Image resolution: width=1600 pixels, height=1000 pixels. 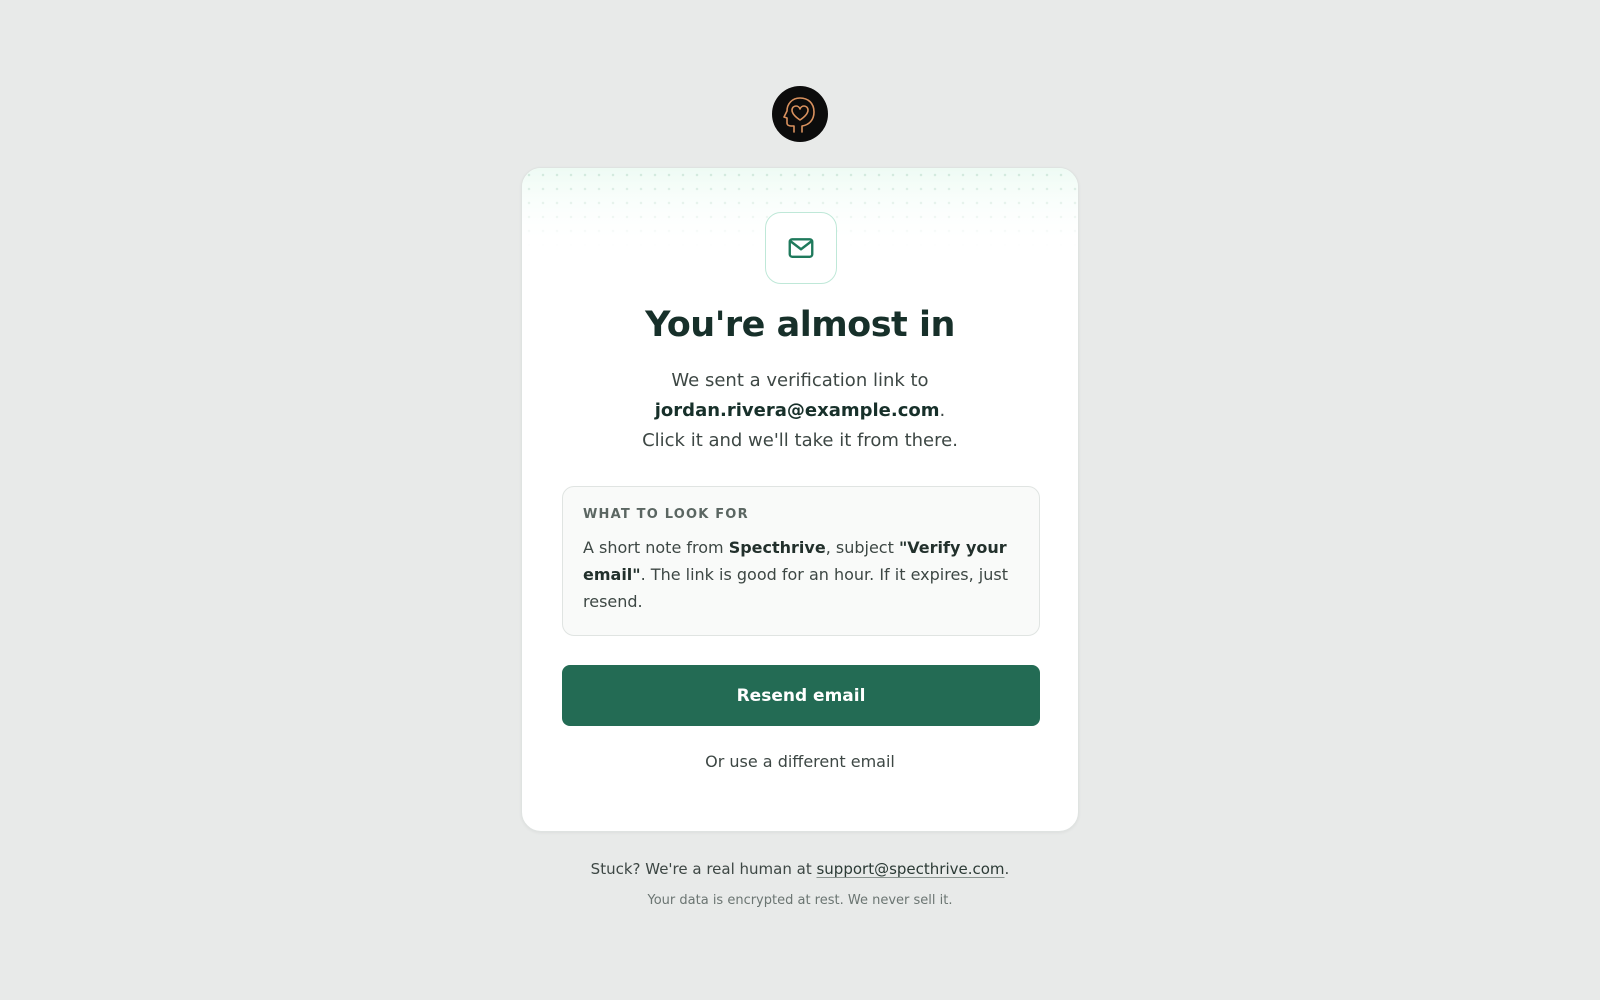 What do you see at coordinates (801, 695) in the screenshot?
I see `resend-email-button: Resend email` at bounding box center [801, 695].